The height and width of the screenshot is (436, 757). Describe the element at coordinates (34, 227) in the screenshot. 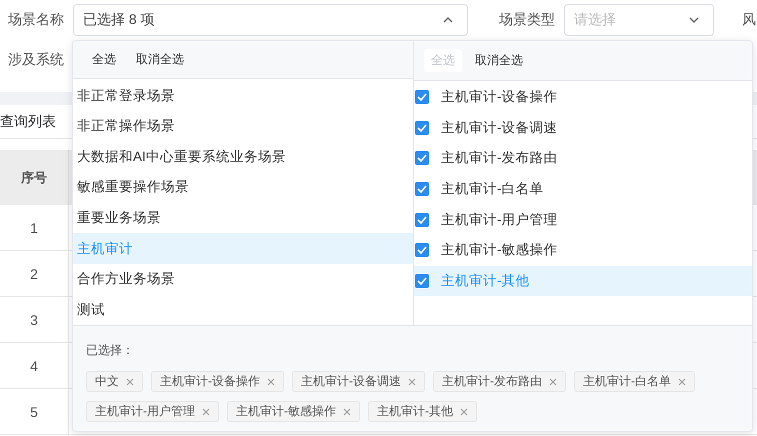

I see `table-cell: 1` at that location.